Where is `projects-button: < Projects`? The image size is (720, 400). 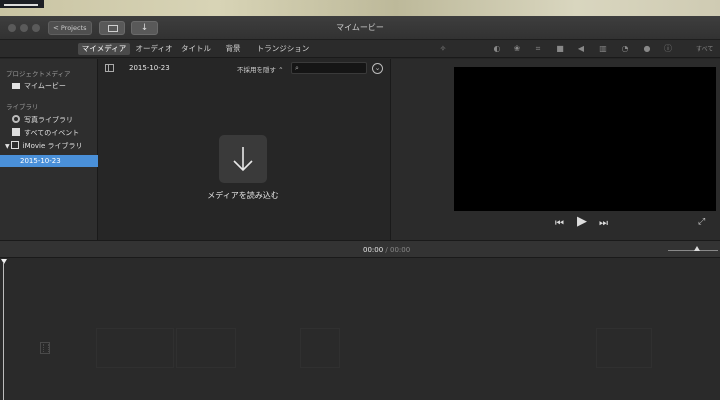 projects-button: < Projects is located at coordinates (70, 28).